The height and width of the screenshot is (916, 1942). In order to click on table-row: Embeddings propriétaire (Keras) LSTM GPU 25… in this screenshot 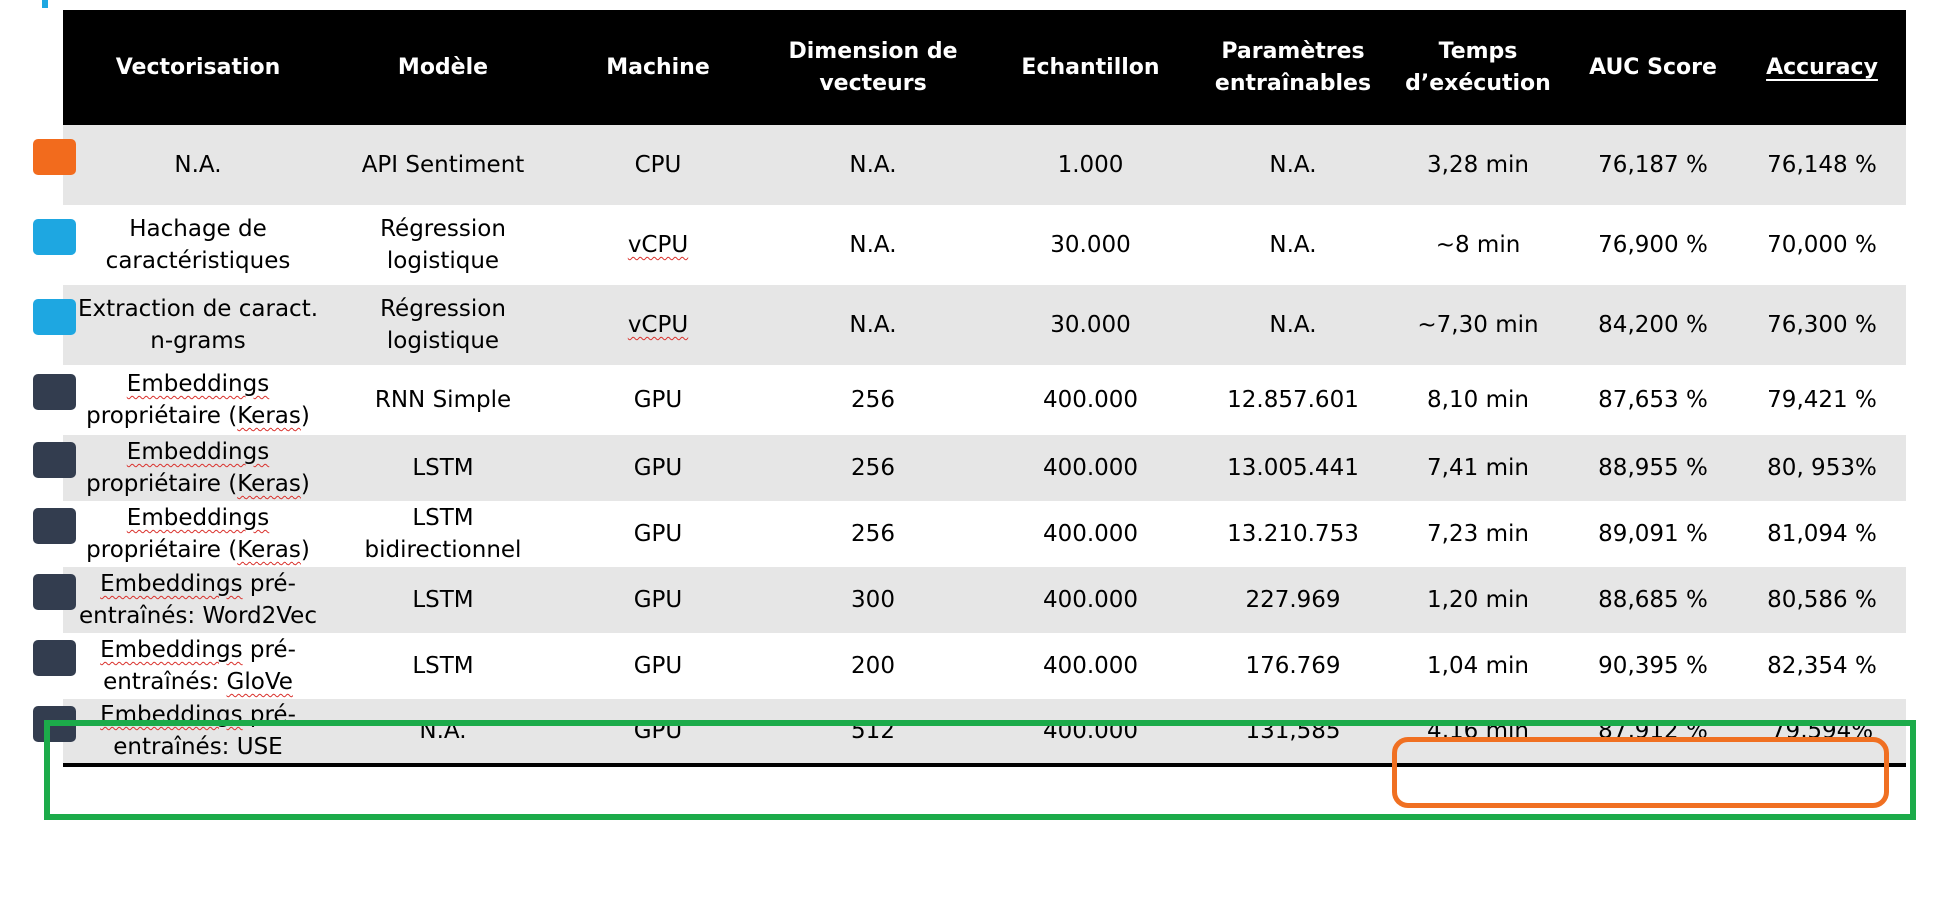, I will do `click(984, 468)`.